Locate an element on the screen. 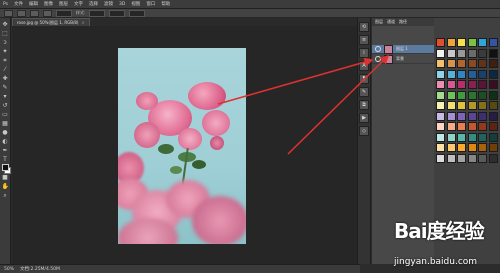 This screenshot has height=273, width=500. info-panel-icon: i is located at coordinates (364, 53).